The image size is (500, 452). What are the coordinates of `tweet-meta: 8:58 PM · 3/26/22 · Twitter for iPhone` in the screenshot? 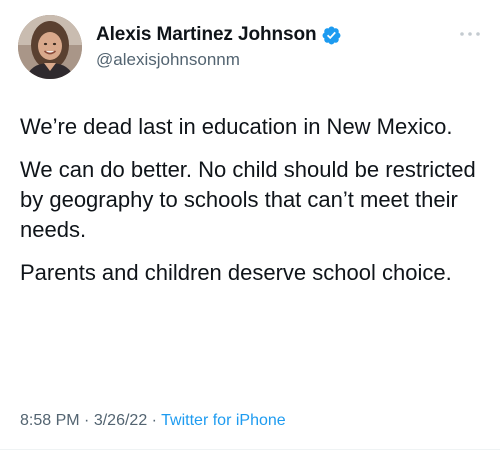 It's located at (153, 421).